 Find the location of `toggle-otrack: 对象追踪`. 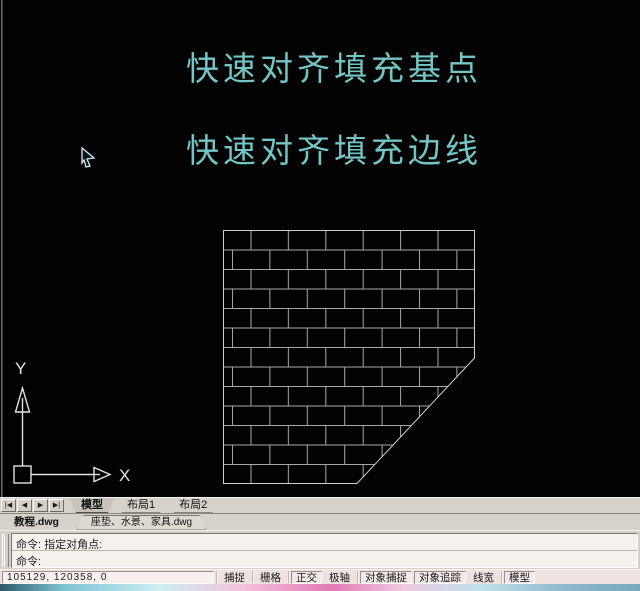

toggle-otrack: 对象追踪 is located at coordinates (440, 577).